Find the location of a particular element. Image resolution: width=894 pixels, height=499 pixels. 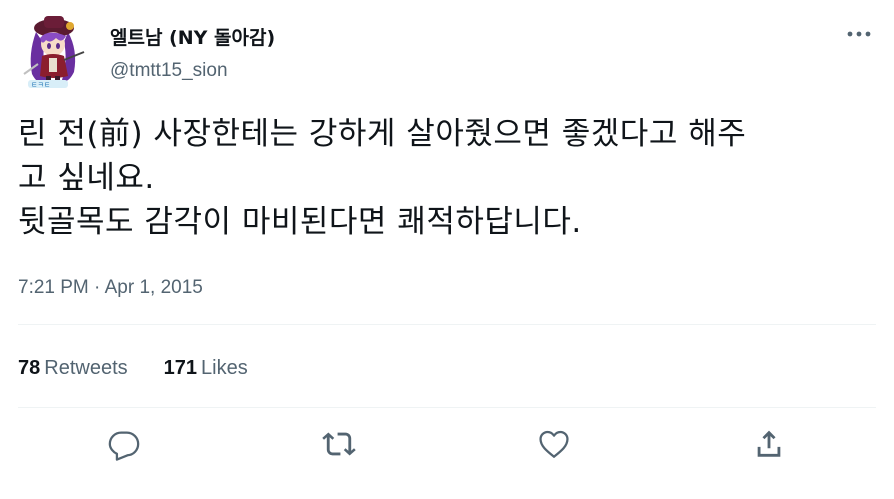

likes-stat: 171 Likes is located at coordinates (206, 368).